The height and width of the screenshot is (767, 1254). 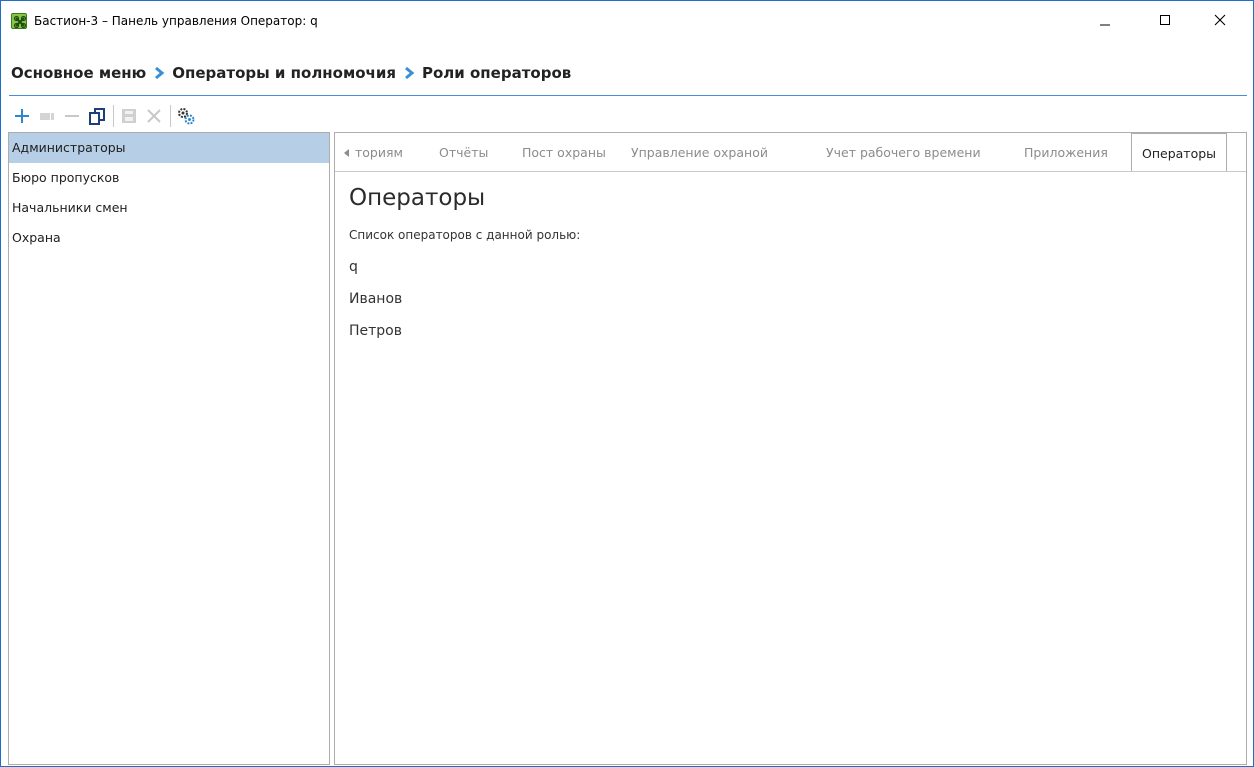 I want to click on section-heading: Операторы, so click(x=417, y=198).